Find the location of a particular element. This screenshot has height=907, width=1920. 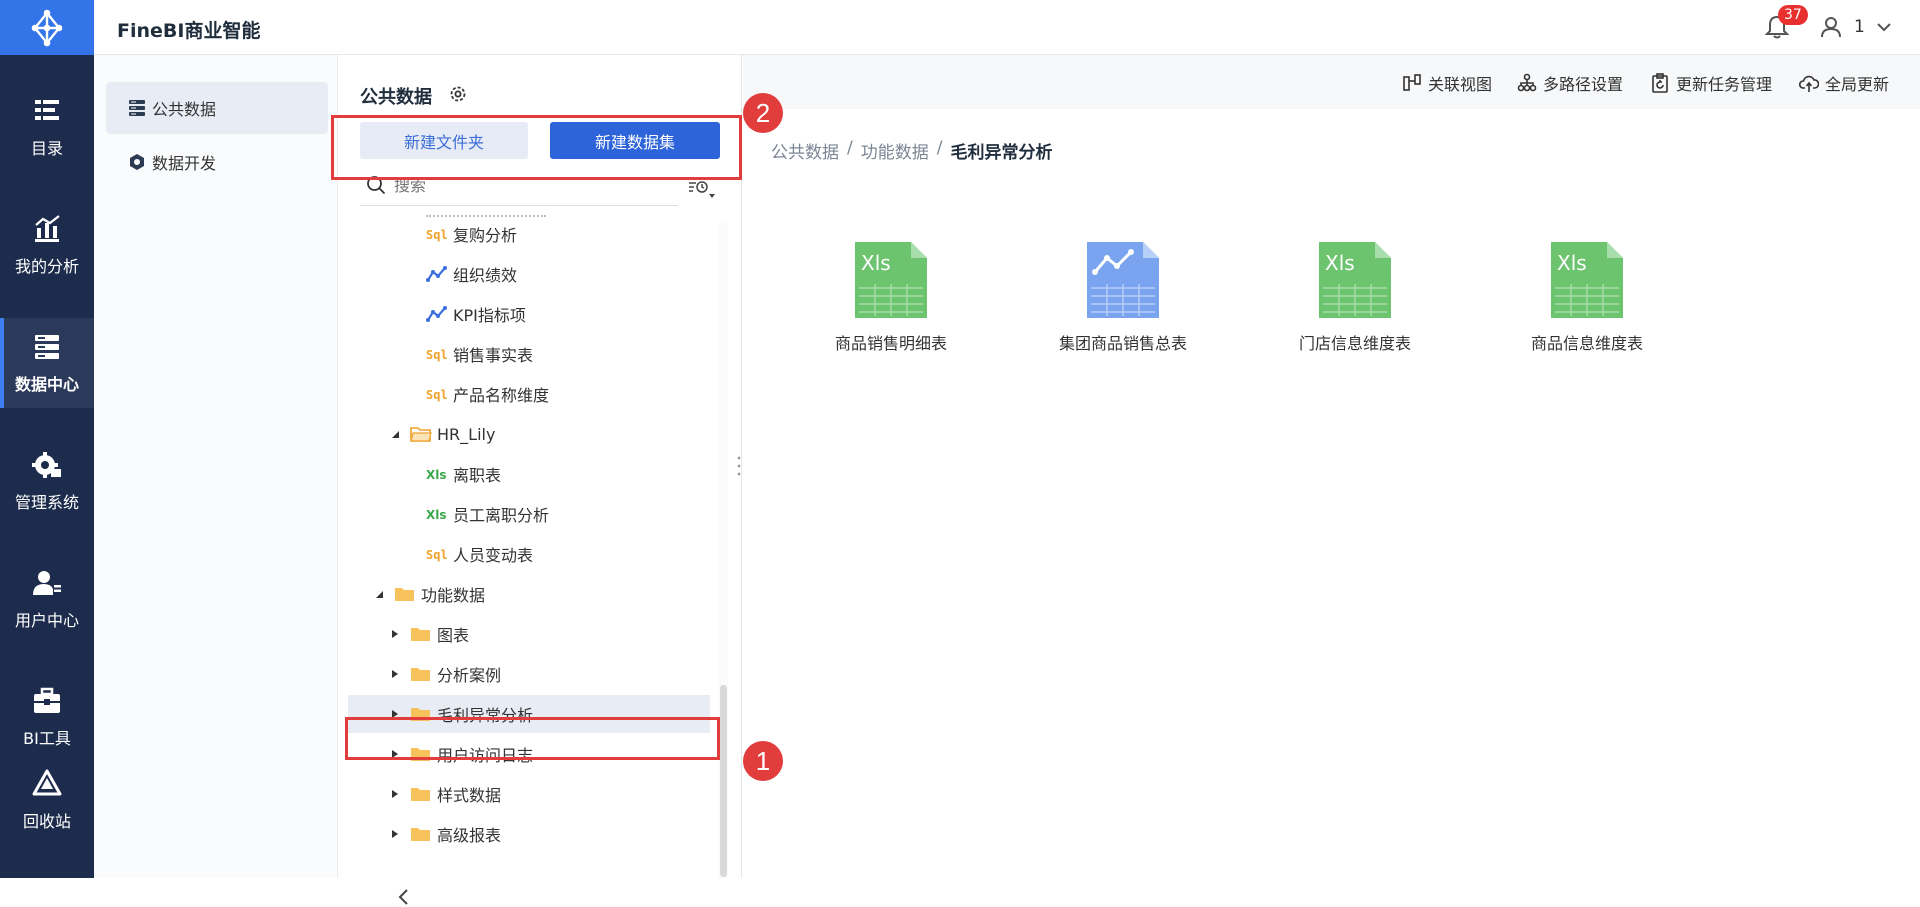

tool-label: 全局更新 is located at coordinates (1857, 84).